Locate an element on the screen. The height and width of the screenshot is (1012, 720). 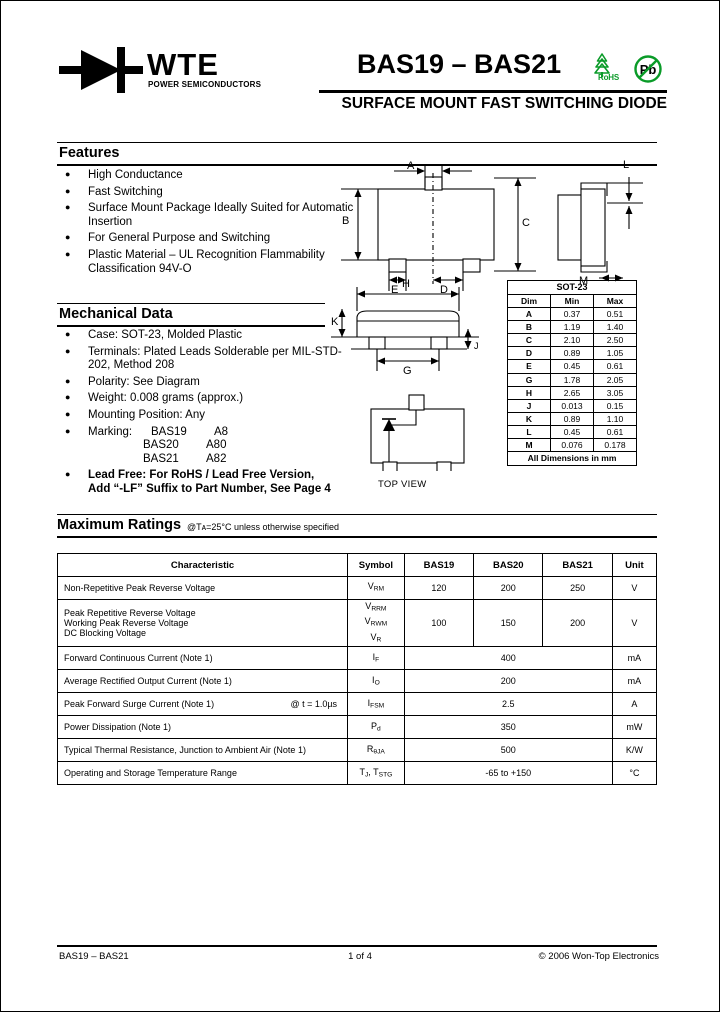
marking-part: BAS21 is located at coordinates (161, 458).